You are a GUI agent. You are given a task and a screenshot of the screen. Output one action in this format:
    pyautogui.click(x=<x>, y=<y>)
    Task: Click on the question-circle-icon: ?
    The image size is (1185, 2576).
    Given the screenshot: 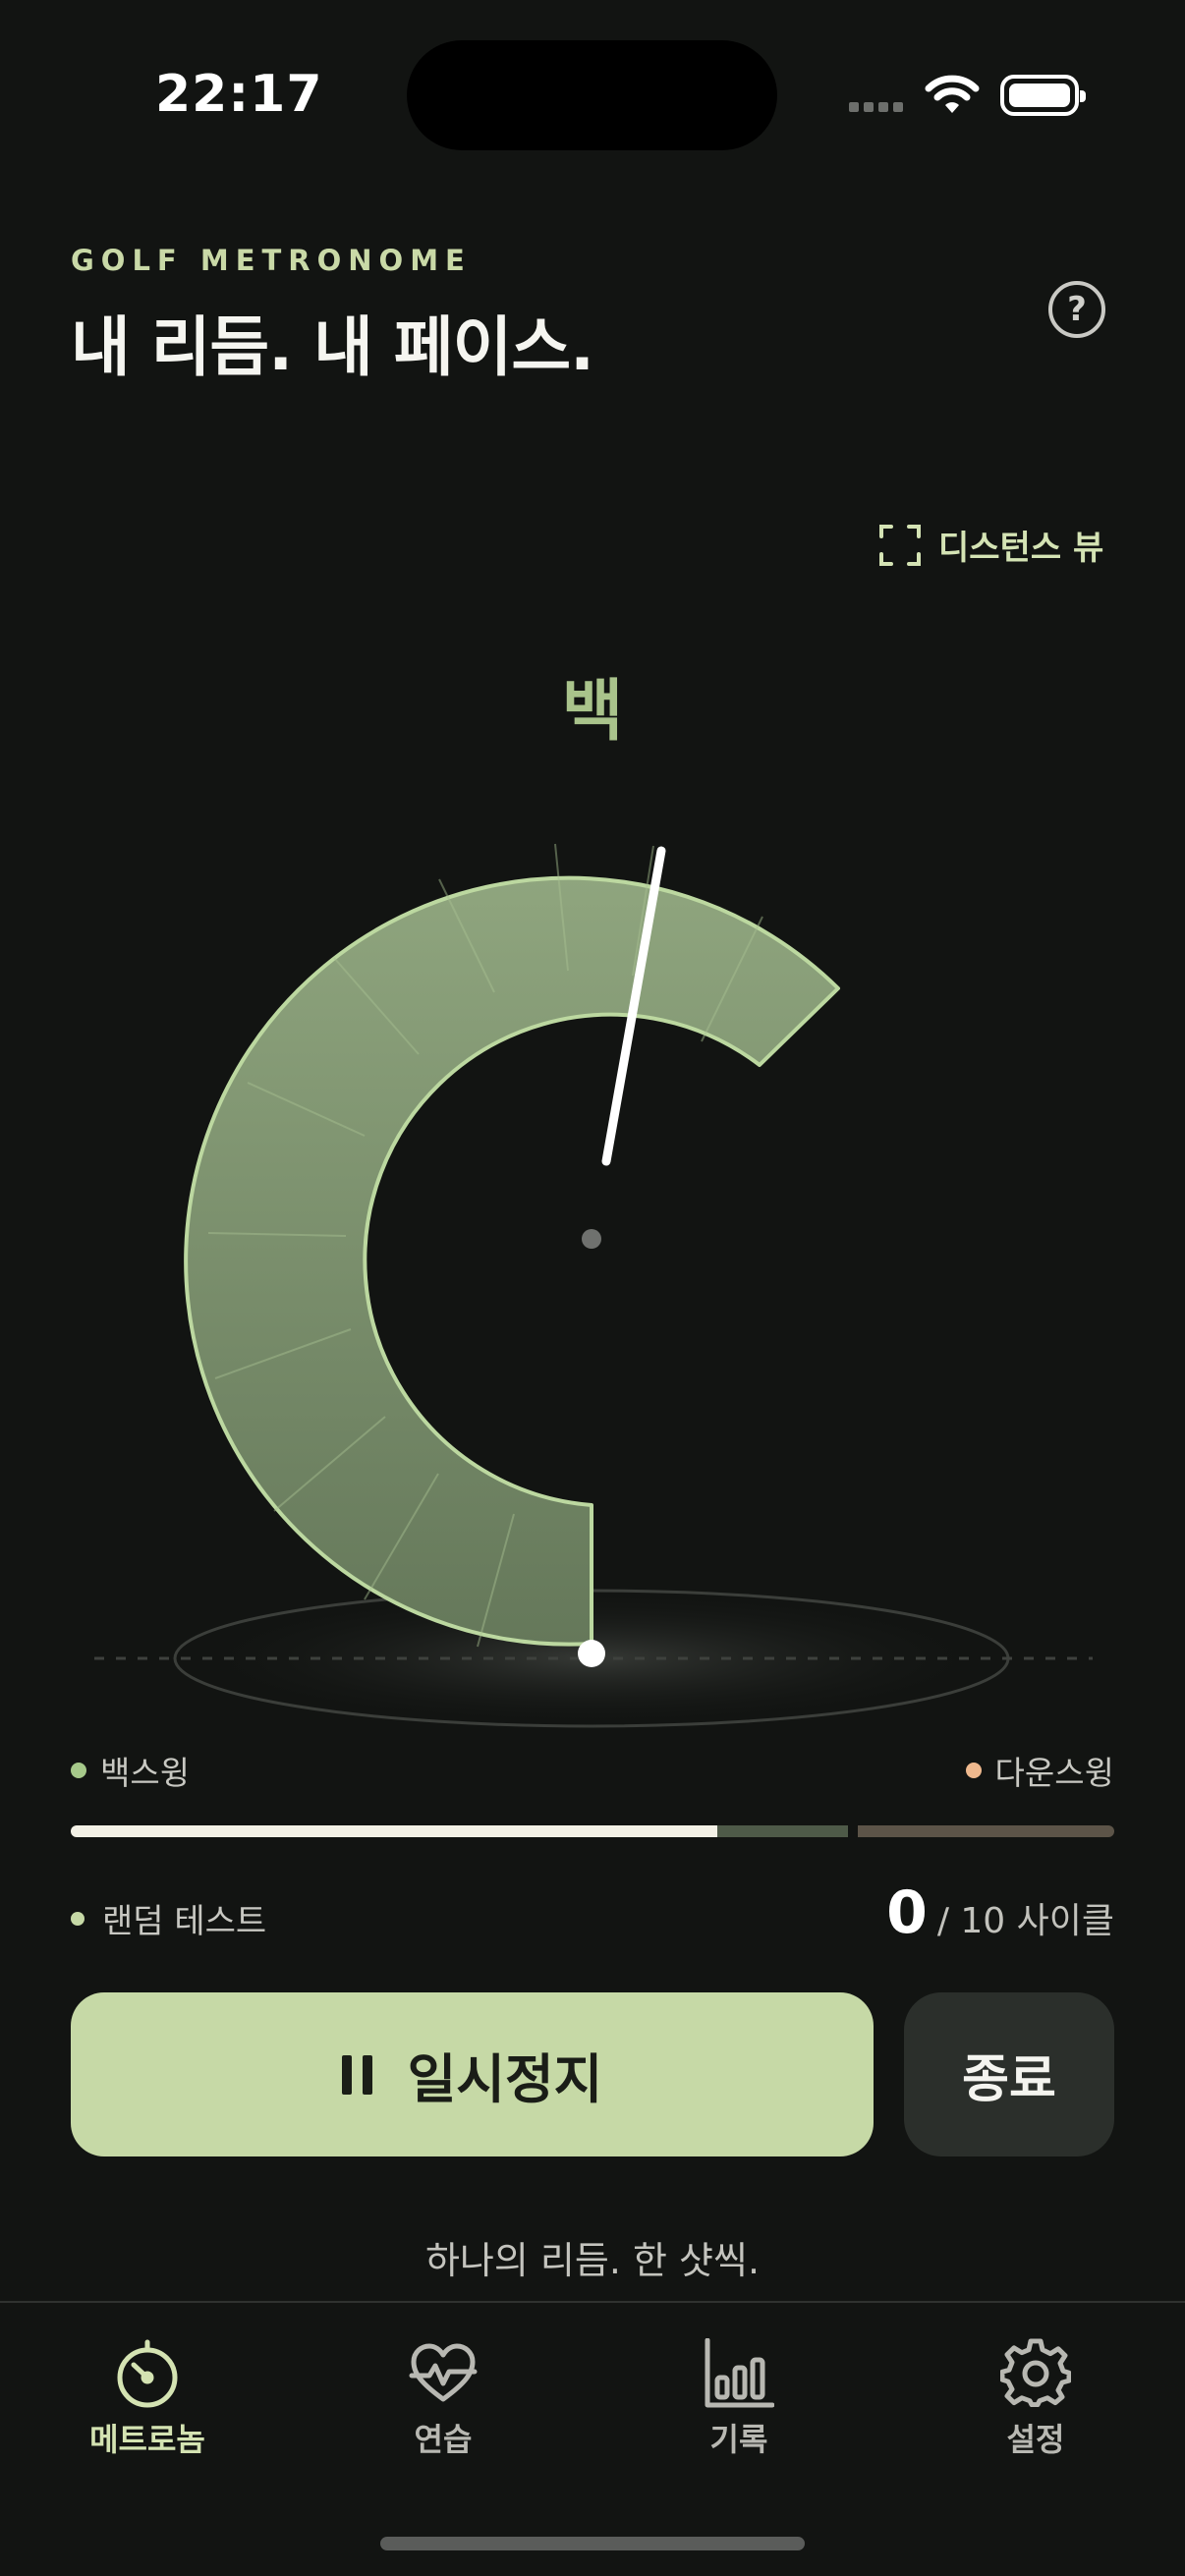 What is the action you would take?
    pyautogui.click(x=1077, y=309)
    